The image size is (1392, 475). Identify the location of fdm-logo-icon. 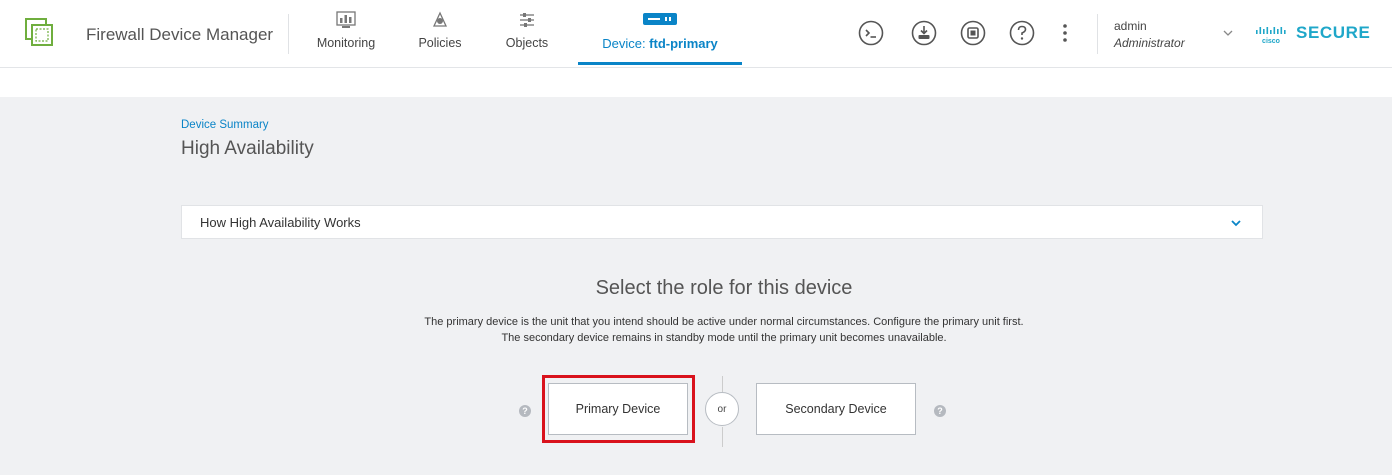
(39, 32).